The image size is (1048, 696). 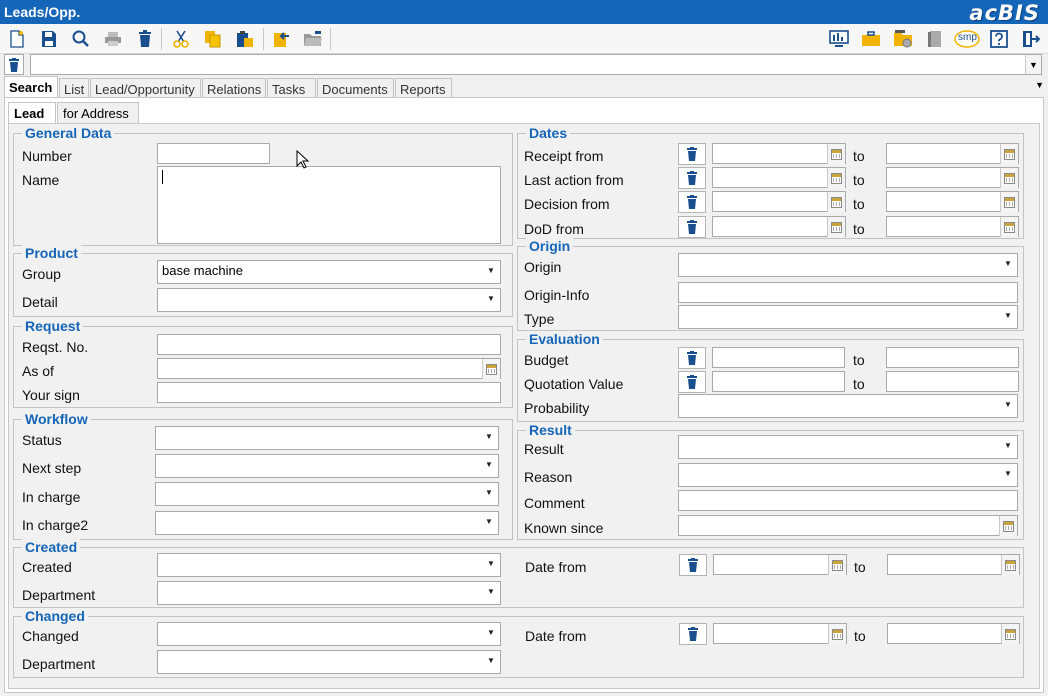 I want to click on status-select: ▼, so click(x=327, y=438).